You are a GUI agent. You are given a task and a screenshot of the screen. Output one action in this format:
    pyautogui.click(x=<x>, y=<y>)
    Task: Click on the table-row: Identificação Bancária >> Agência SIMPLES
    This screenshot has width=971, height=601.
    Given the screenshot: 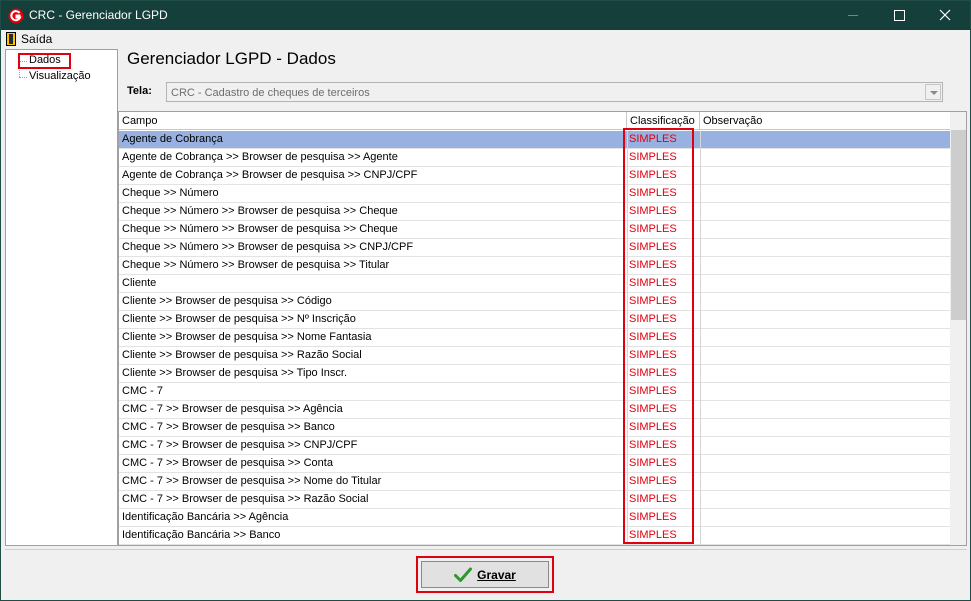 What is the action you would take?
    pyautogui.click(x=534, y=518)
    